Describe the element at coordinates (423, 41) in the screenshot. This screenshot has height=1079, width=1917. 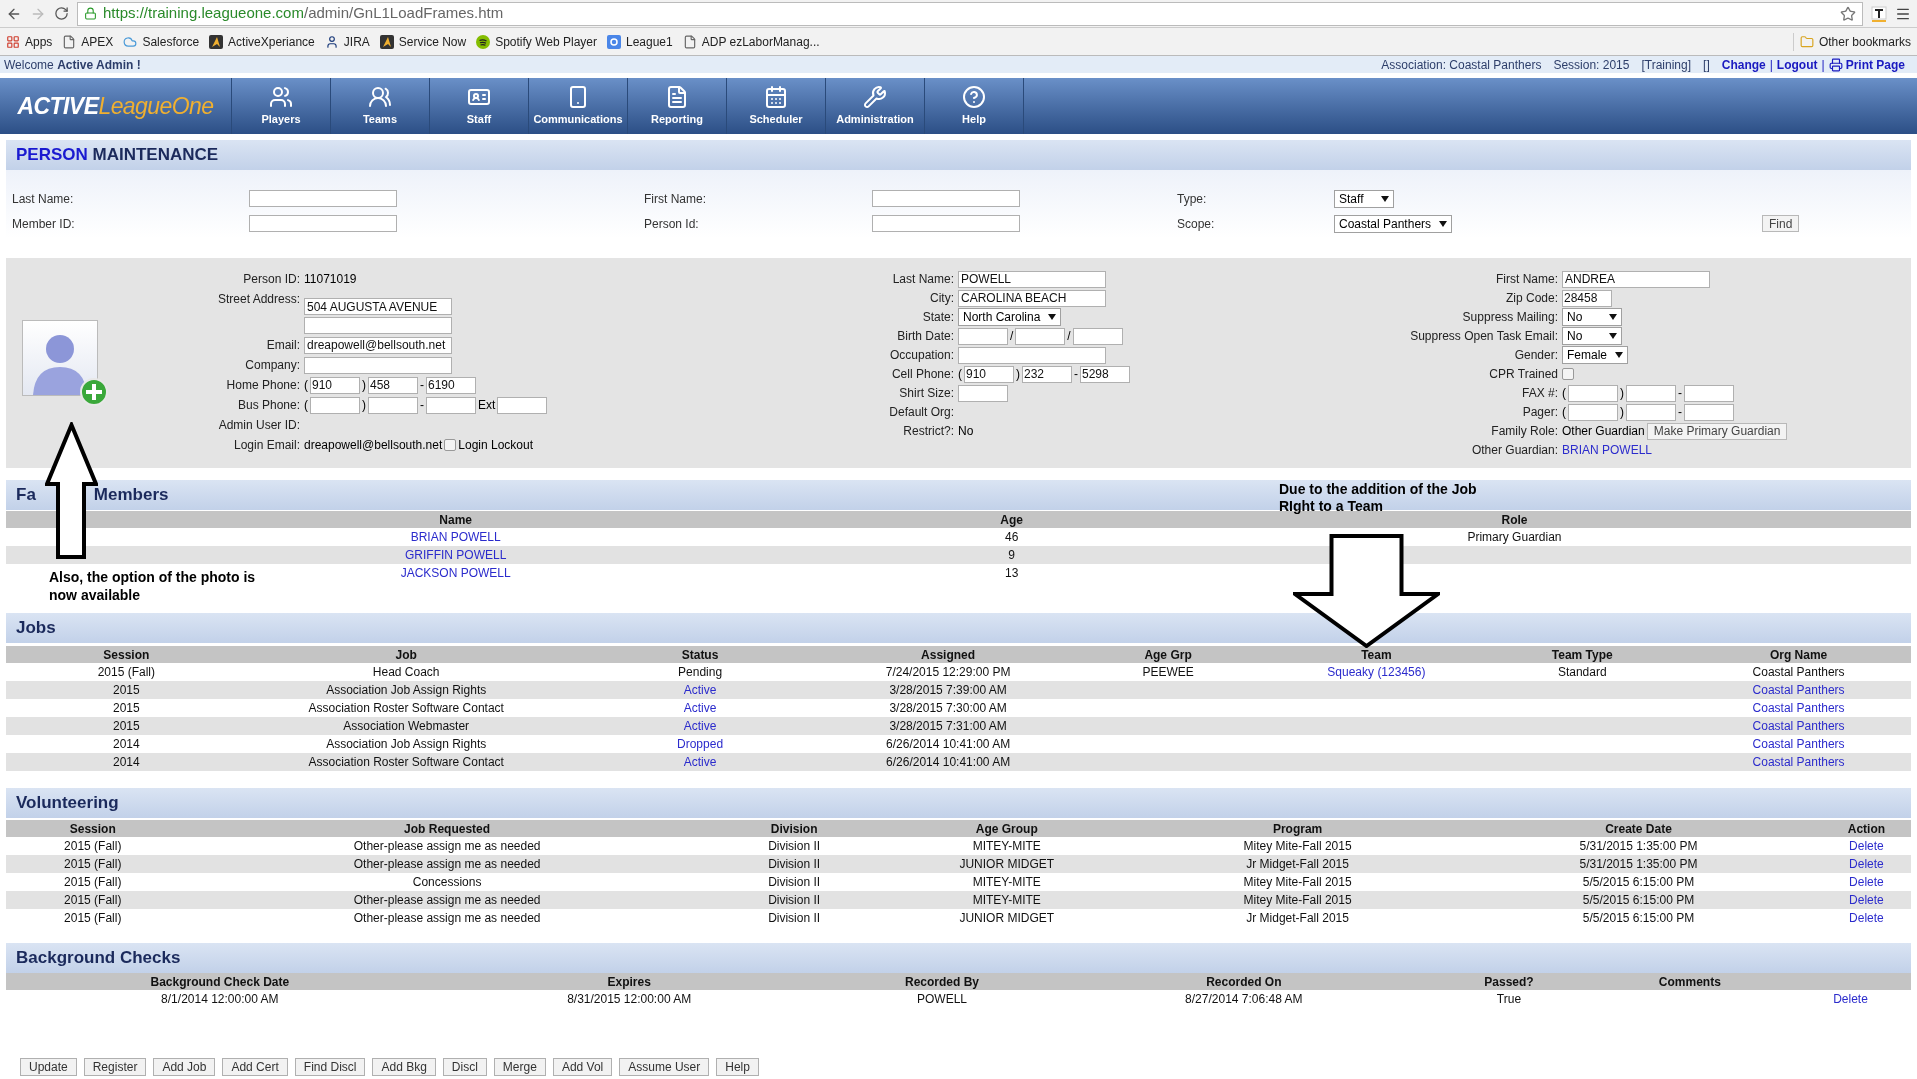
I see `bookmark-item: Service Now` at that location.